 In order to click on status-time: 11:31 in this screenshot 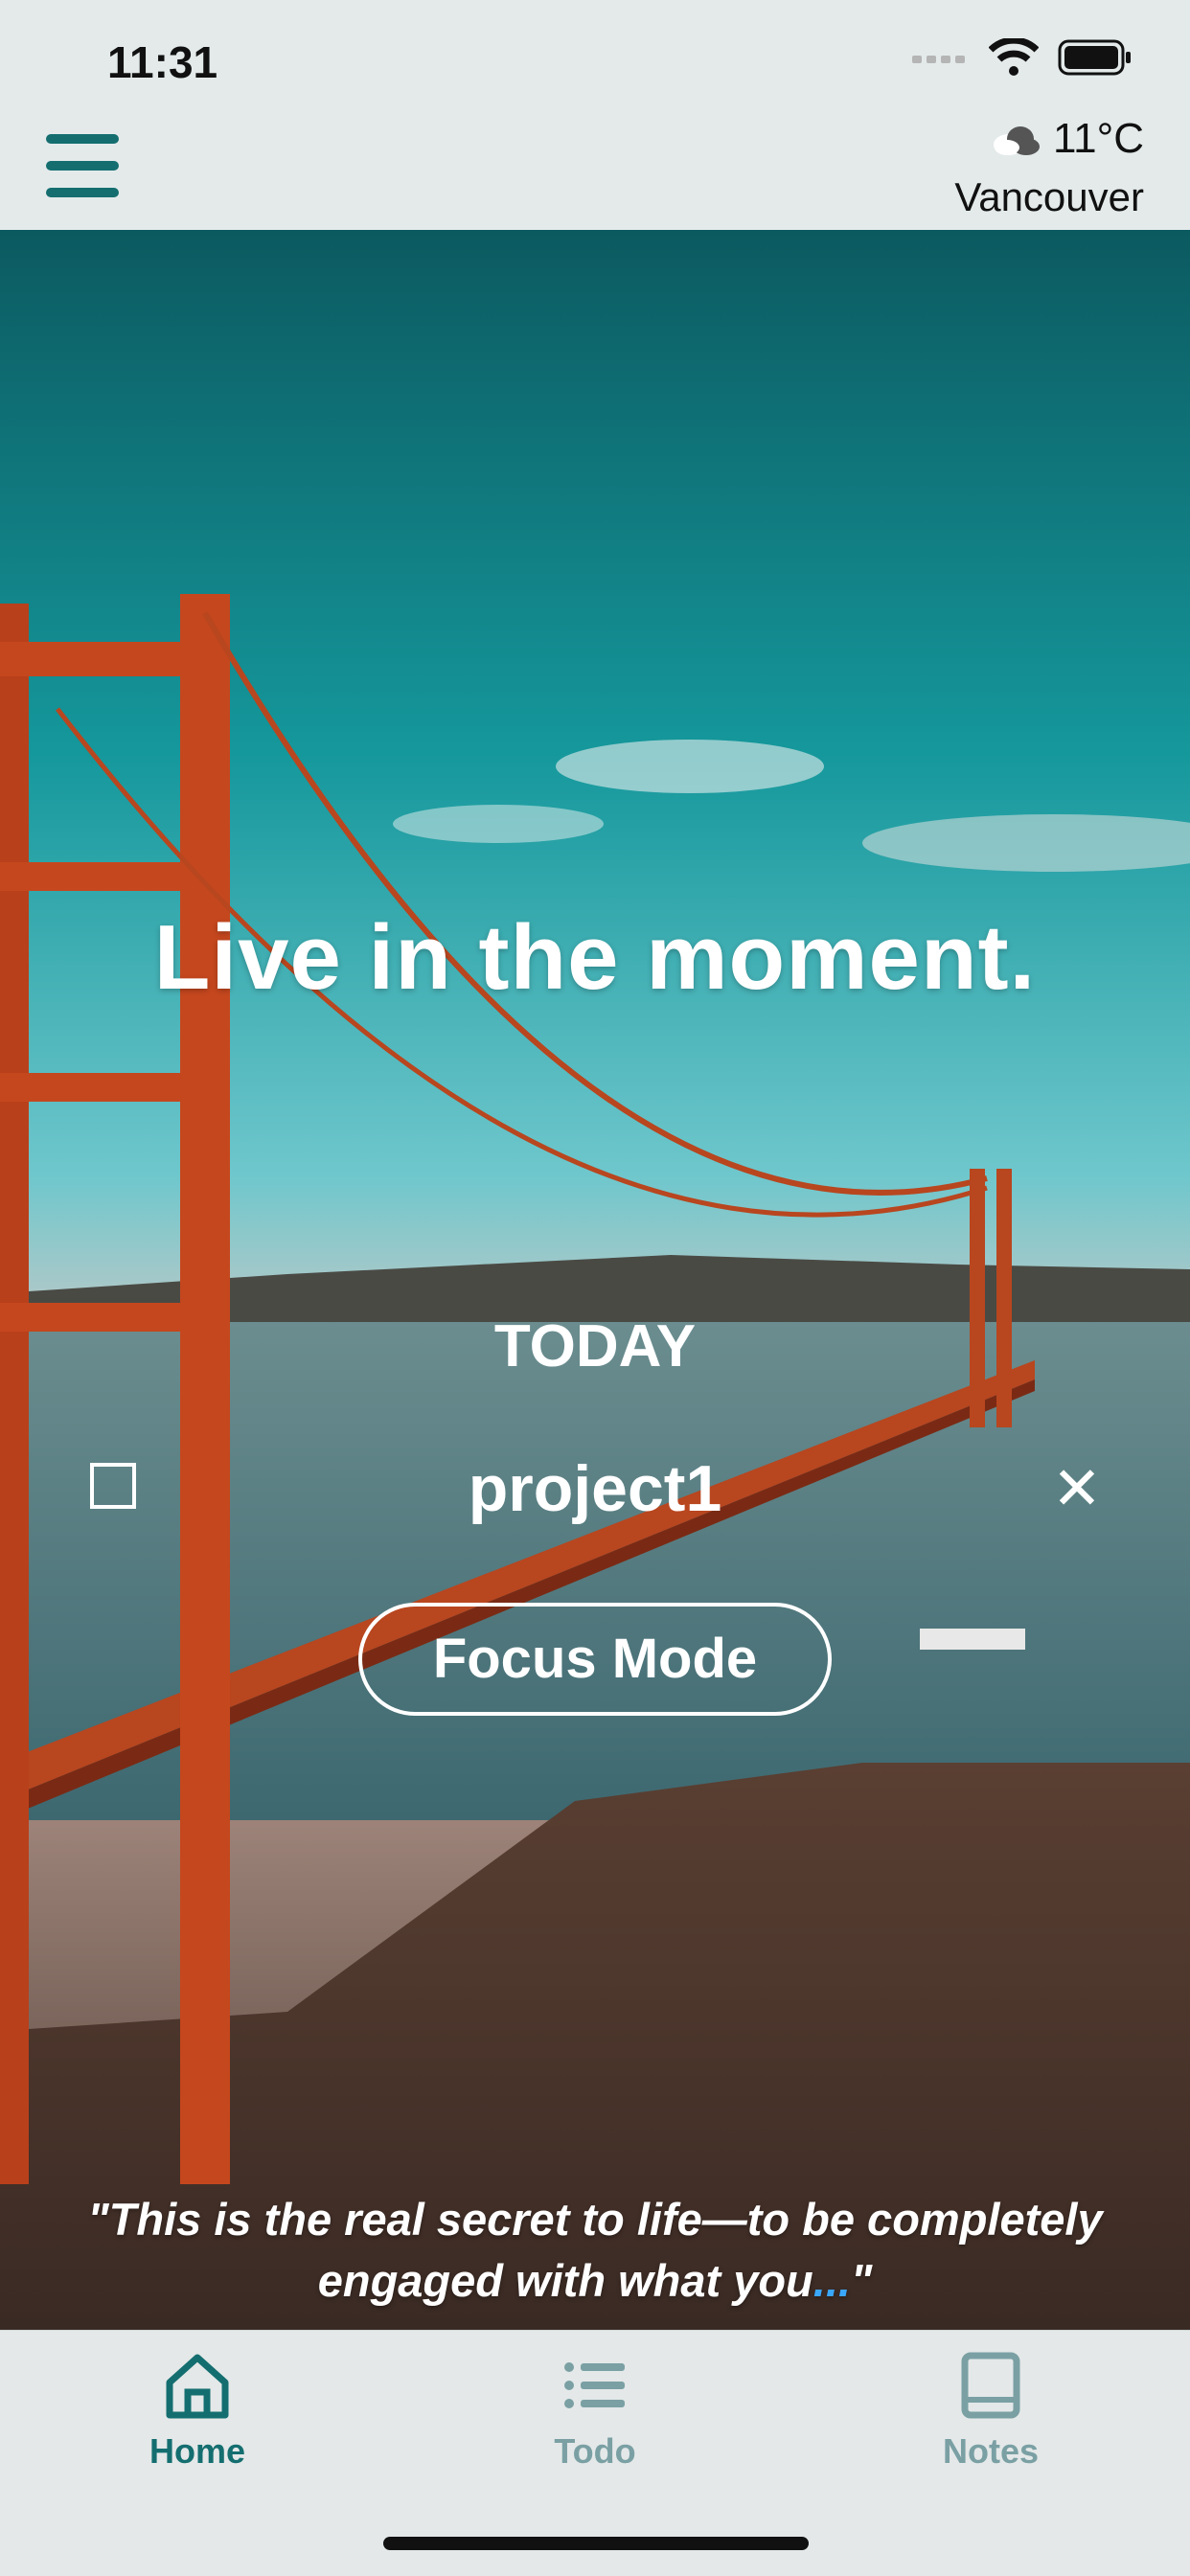, I will do `click(163, 62)`.